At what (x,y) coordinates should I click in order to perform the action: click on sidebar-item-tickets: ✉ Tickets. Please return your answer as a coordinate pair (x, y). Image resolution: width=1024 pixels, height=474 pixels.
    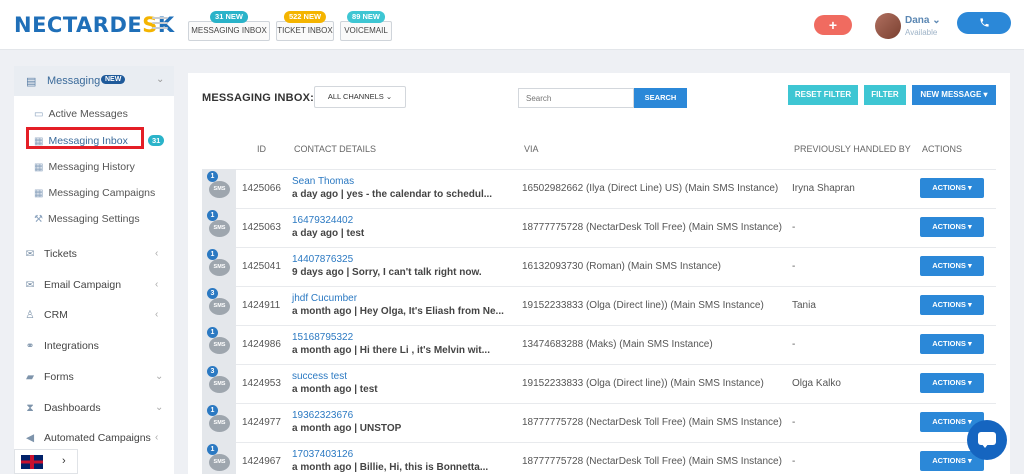
    Looking at the image, I should click on (50, 254).